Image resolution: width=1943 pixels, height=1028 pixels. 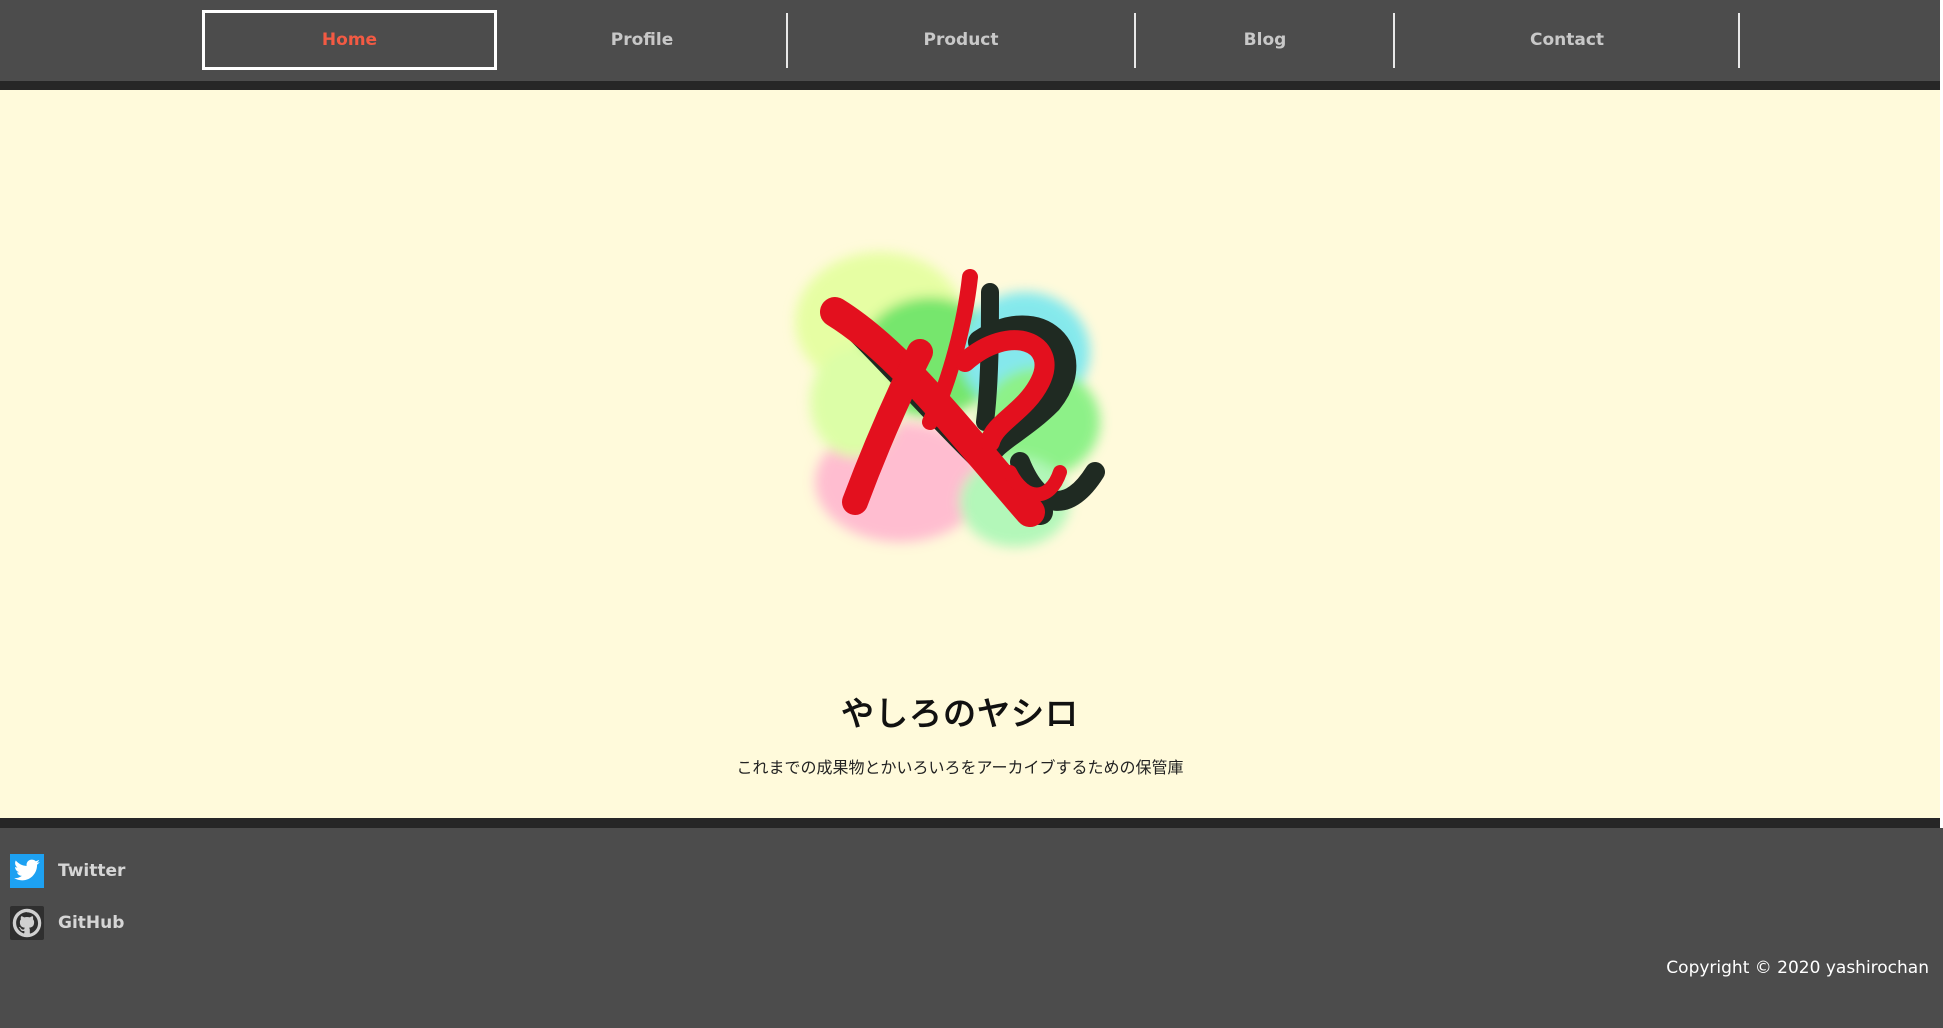 I want to click on github-icon, so click(x=27, y=923).